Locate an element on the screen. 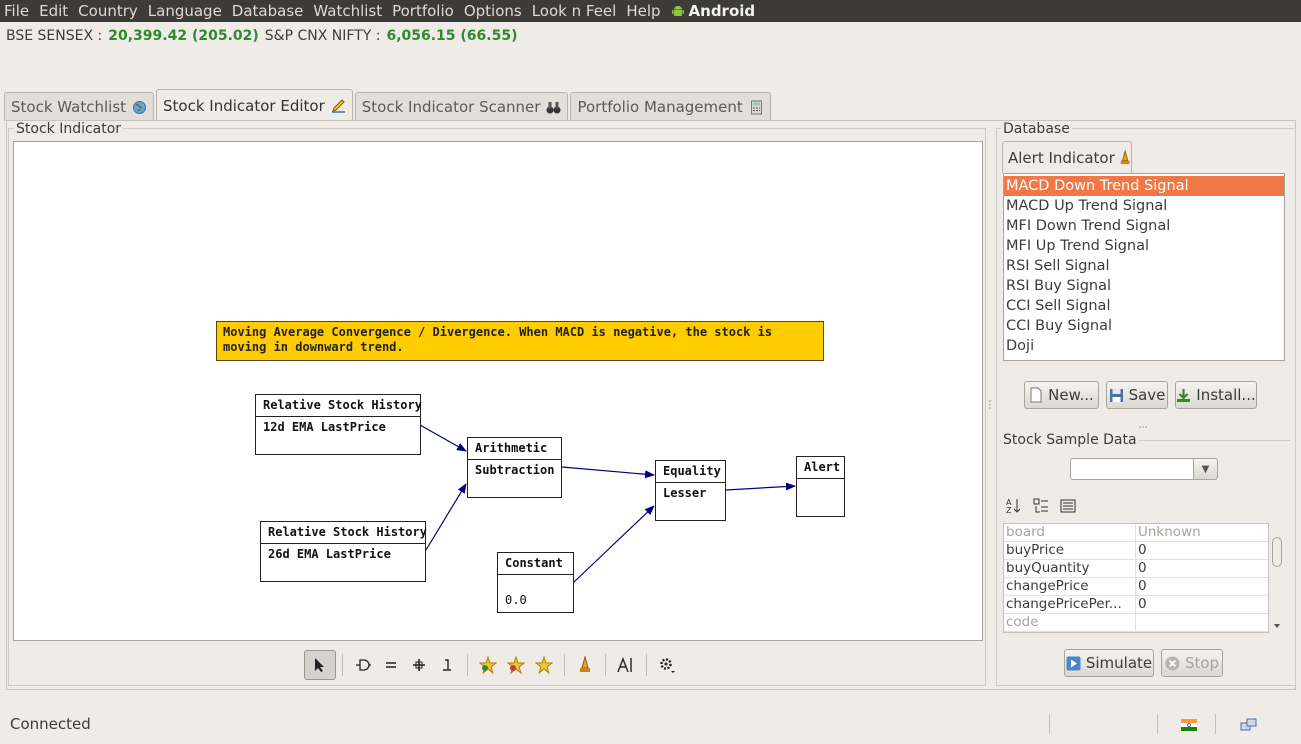 This screenshot has width=1301, height=744. table-row: buyPrice 0 is located at coordinates (1136, 551).